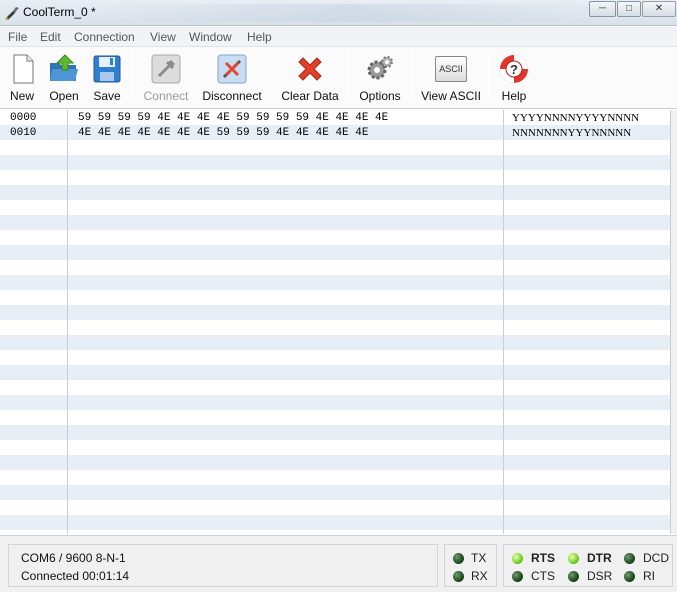 The width and height of the screenshot is (677, 592). Describe the element at coordinates (23, 118) in the screenshot. I see `row-address: 0000` at that location.